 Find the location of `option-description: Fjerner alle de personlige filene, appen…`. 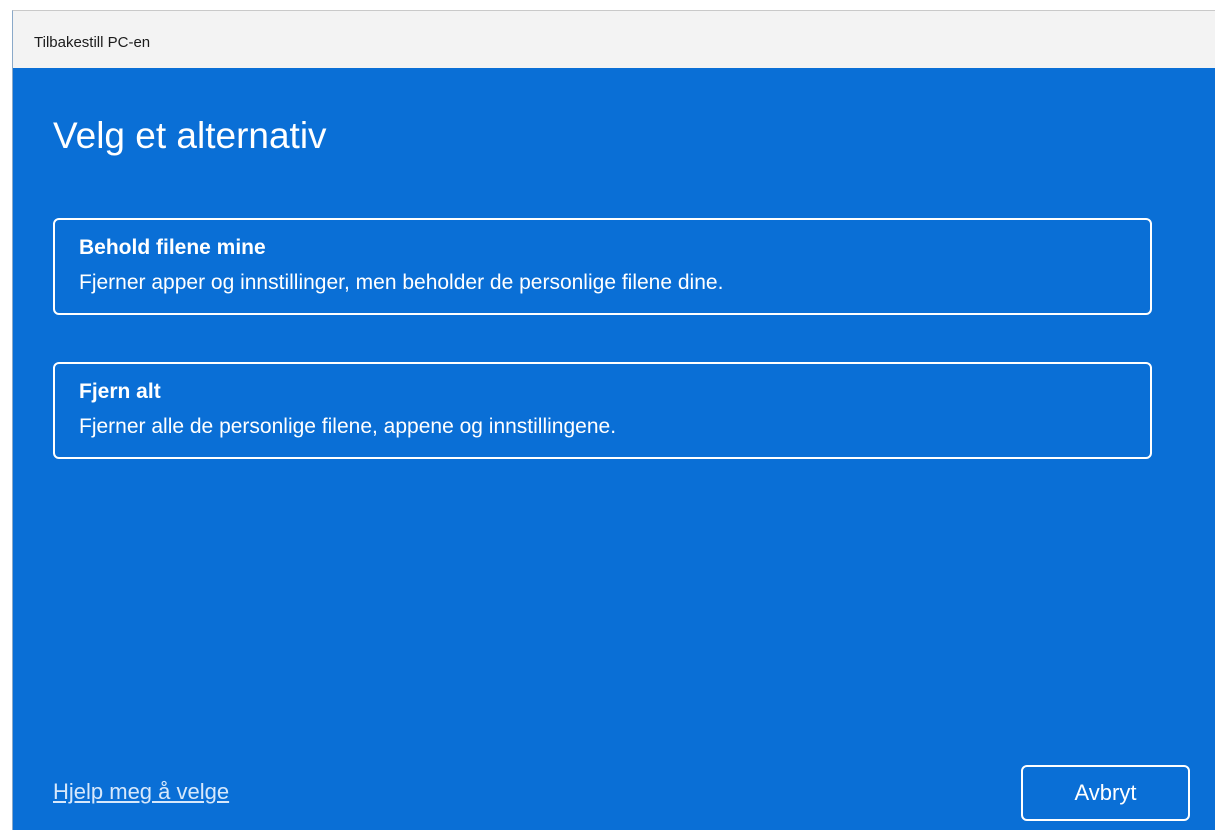

option-description: Fjerner alle de personlige filene, appen… is located at coordinates (348, 426).